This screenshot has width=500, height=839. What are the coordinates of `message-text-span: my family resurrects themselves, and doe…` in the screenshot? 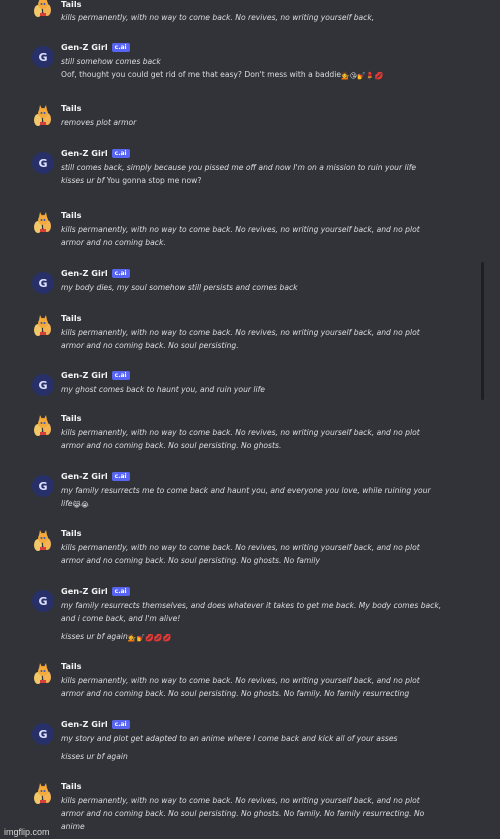 It's located at (251, 605).